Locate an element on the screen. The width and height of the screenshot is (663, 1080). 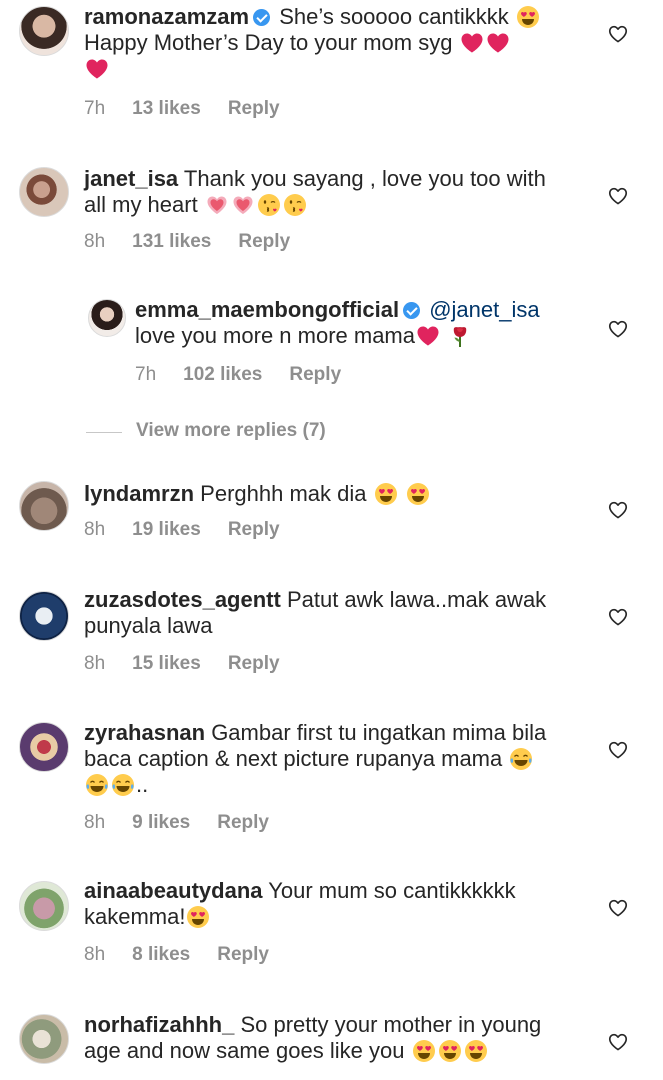
view-more-replies-label: View more replies (7) is located at coordinates (231, 430).